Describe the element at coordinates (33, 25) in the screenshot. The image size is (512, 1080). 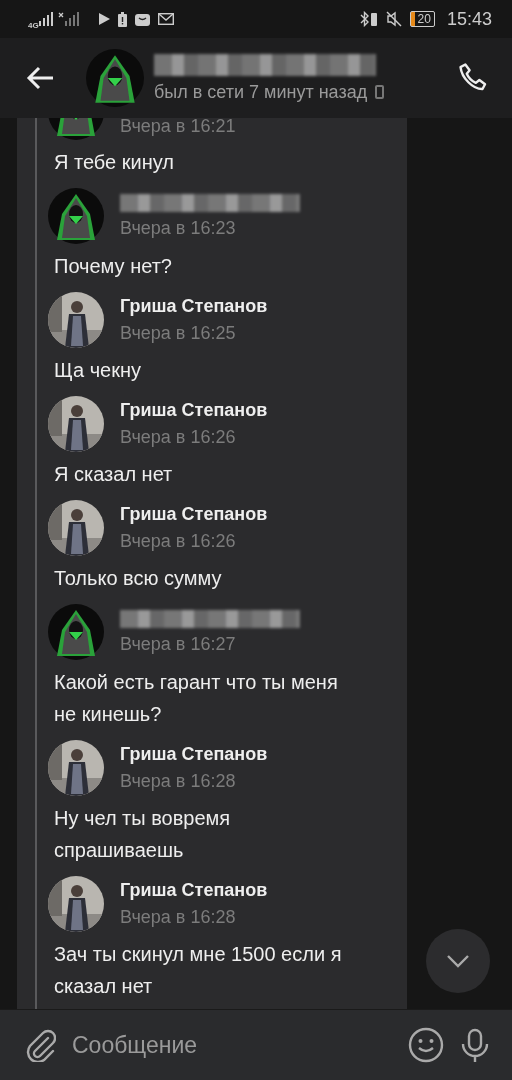
I see `network-label: 4G` at that location.